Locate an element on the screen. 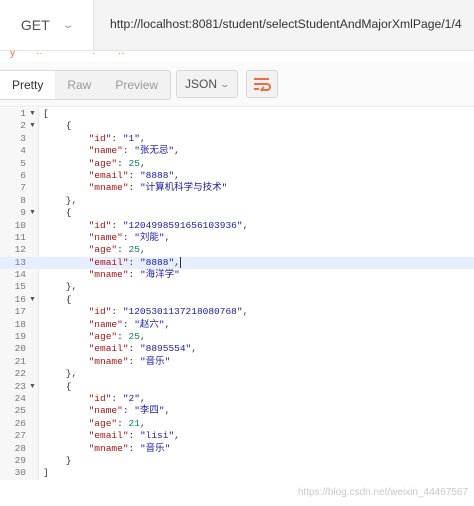  code-line: 16 ▼ { is located at coordinates (237, 300).